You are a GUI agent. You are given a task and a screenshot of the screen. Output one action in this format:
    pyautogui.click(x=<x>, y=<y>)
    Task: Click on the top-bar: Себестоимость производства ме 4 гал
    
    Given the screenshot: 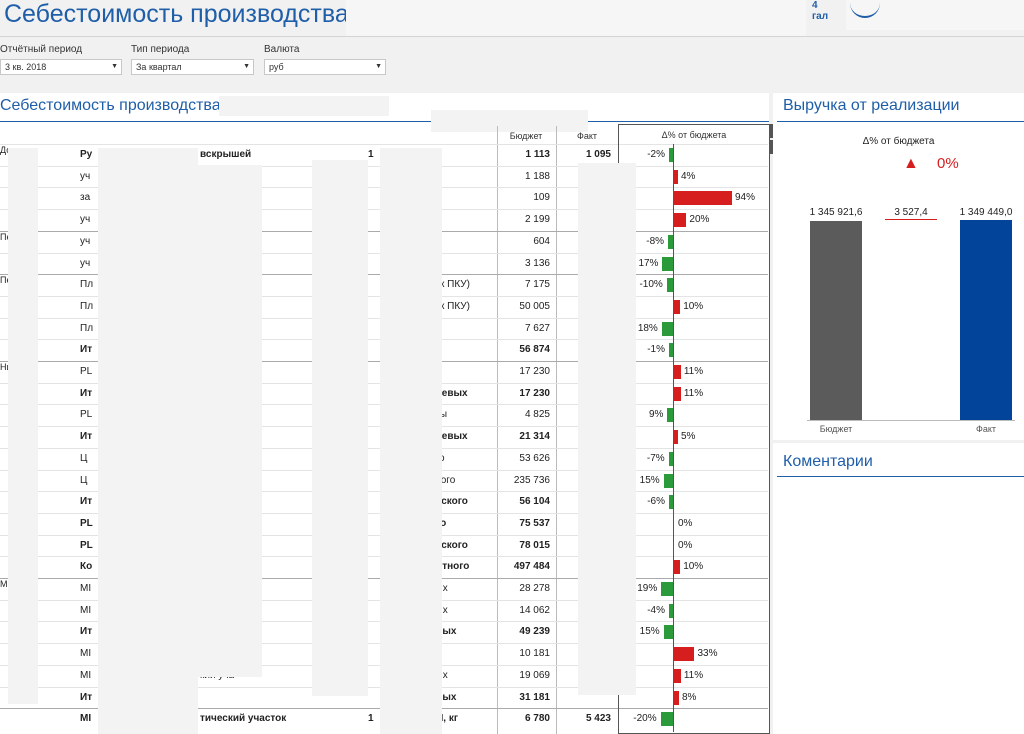 What is the action you would take?
    pyautogui.click(x=512, y=18)
    